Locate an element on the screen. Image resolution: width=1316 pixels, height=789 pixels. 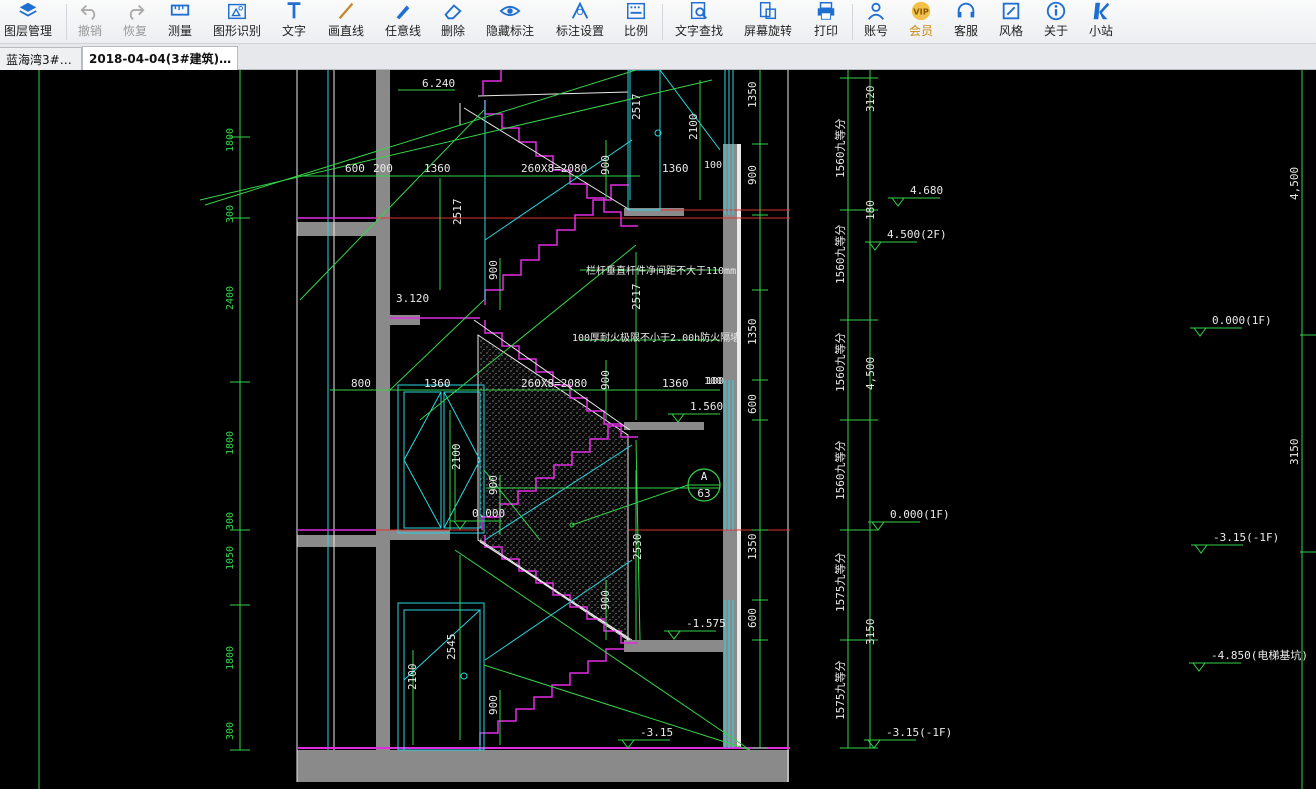
elevation-label: -3.15 is located at coordinates (656, 732).